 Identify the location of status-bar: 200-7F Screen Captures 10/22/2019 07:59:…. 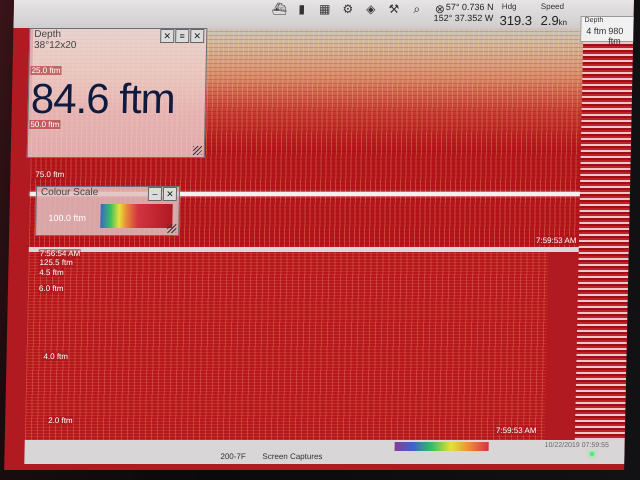
(324, 452).